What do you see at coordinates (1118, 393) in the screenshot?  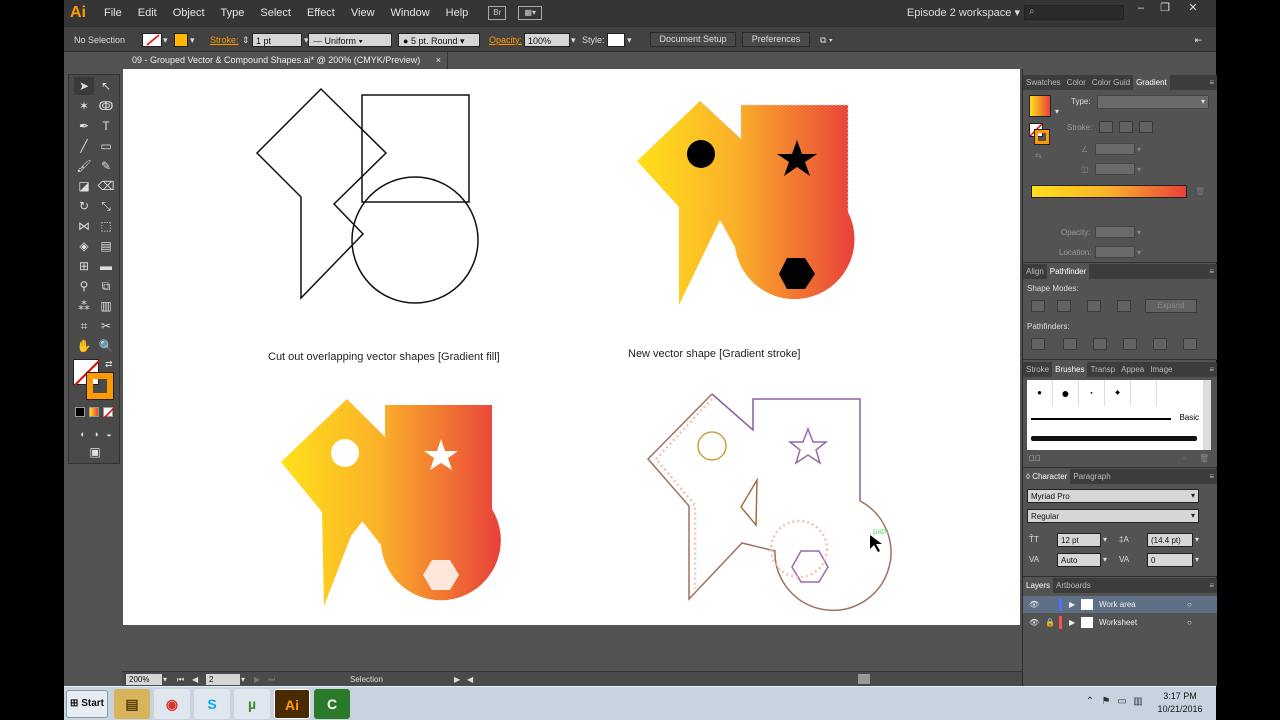 I see `brush-tip-angled: ◆` at bounding box center [1118, 393].